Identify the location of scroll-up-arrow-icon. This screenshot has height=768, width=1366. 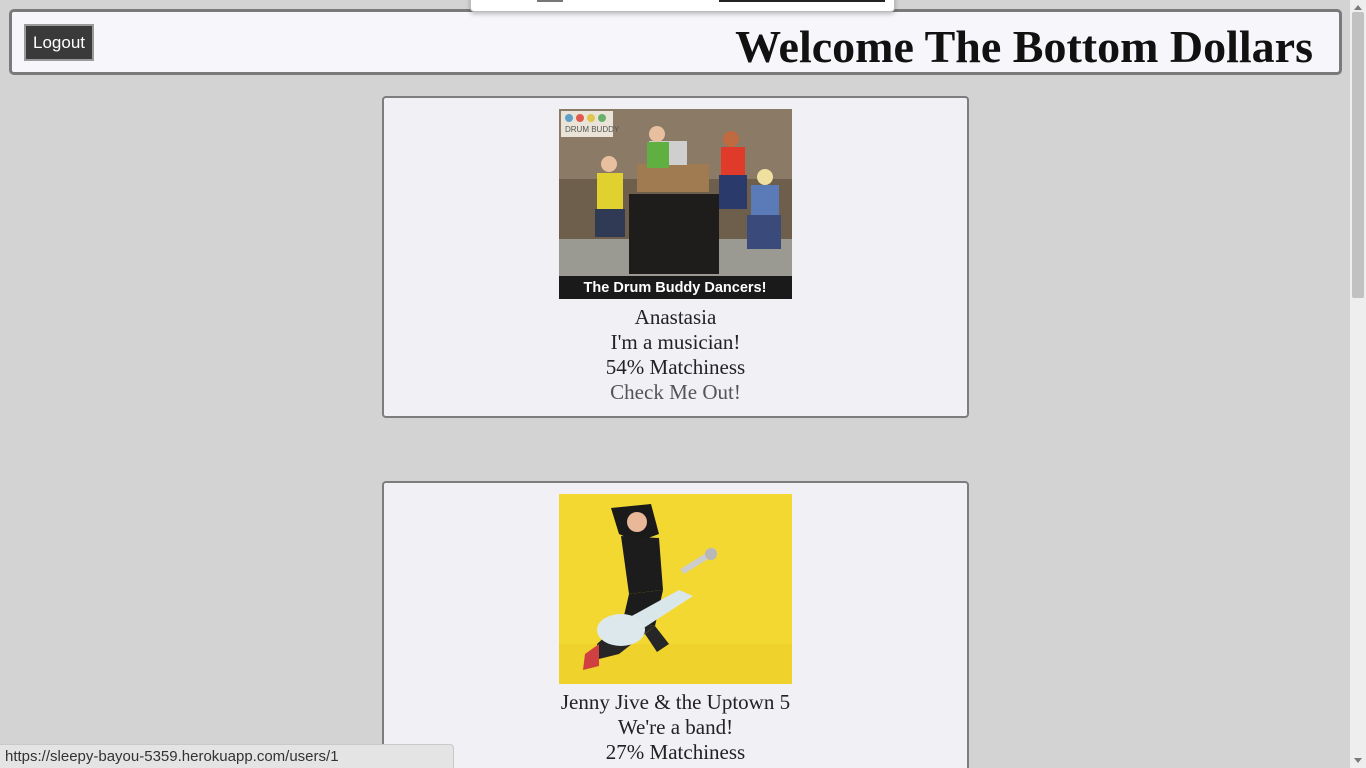
(1358, 7).